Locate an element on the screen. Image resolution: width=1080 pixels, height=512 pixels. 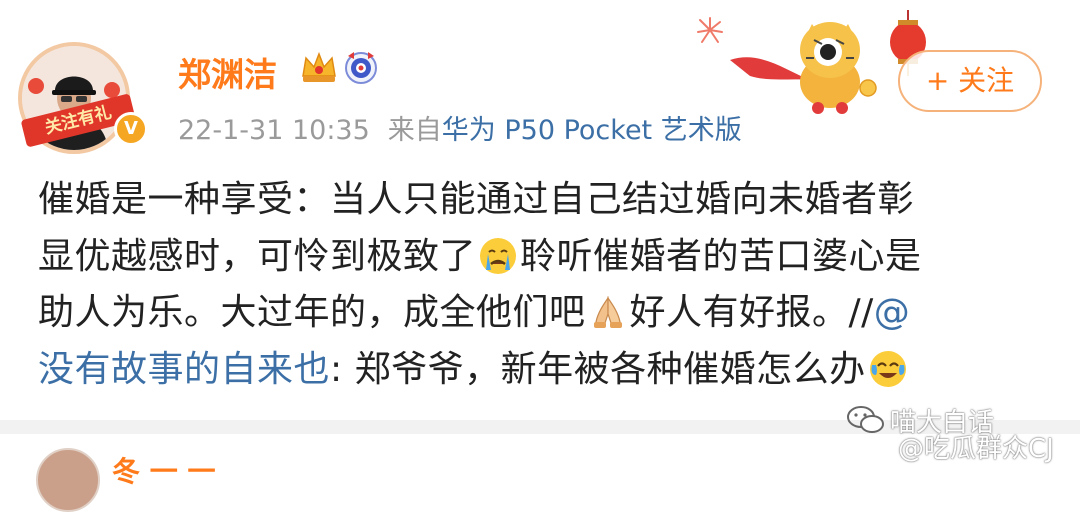
post-text-line-4: : 郑爷爷，新年被各种催婚怎么办 is located at coordinates (598, 369).